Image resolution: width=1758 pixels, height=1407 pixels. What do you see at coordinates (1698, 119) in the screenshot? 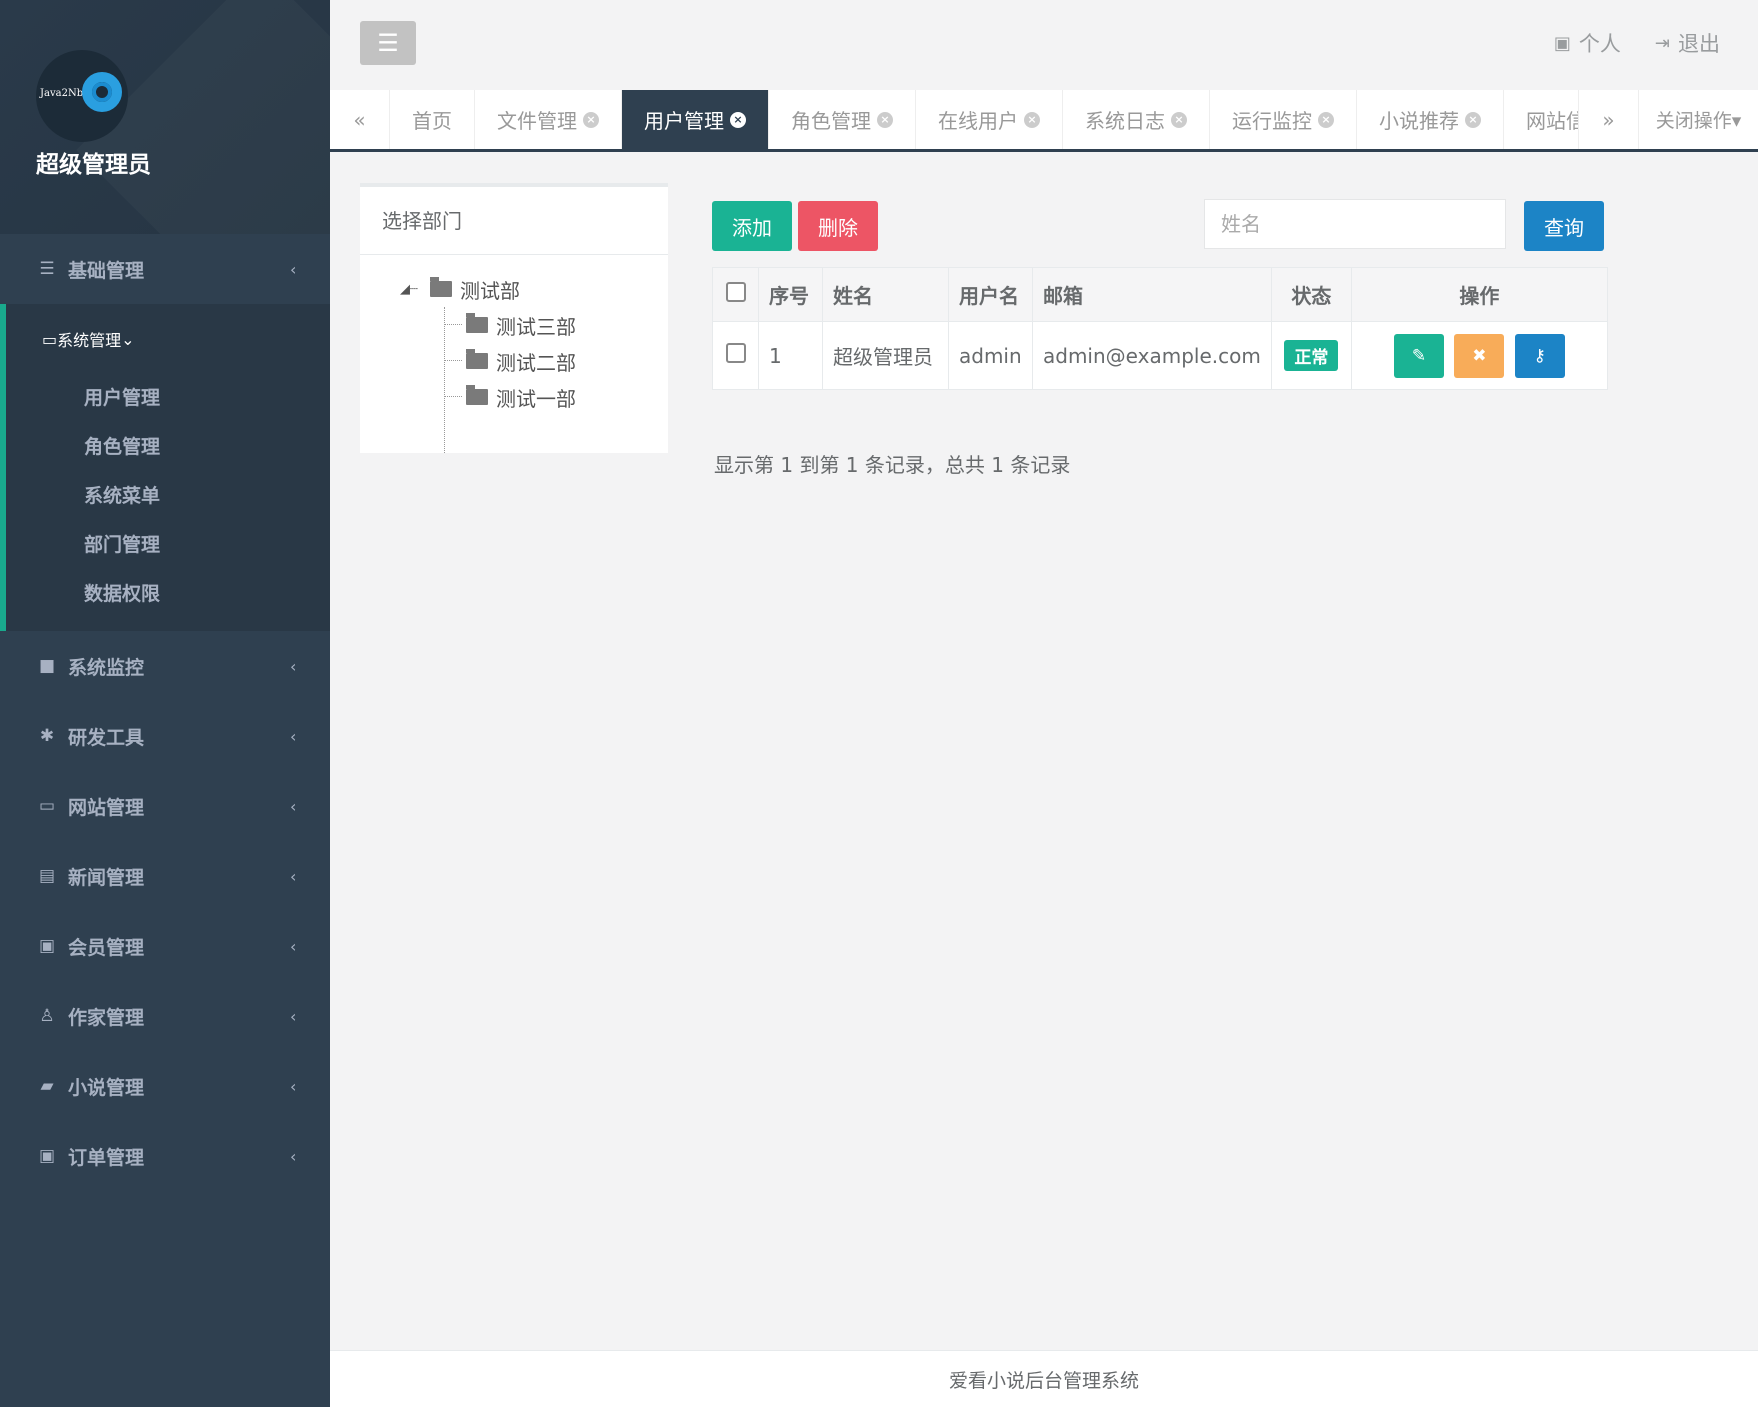
I see `close-operations-dropdown: 关闭操作▾` at bounding box center [1698, 119].